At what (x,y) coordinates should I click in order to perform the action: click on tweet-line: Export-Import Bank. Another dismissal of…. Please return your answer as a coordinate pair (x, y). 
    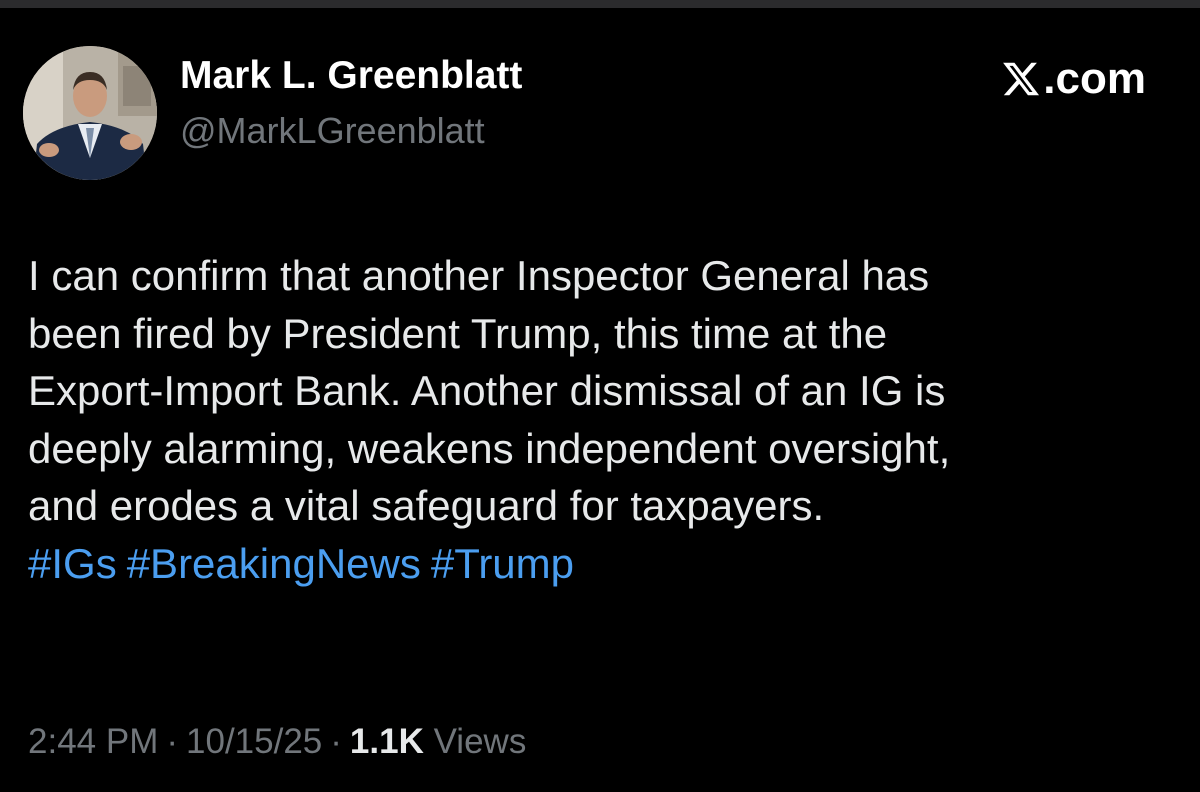
    Looking at the image, I should click on (487, 390).